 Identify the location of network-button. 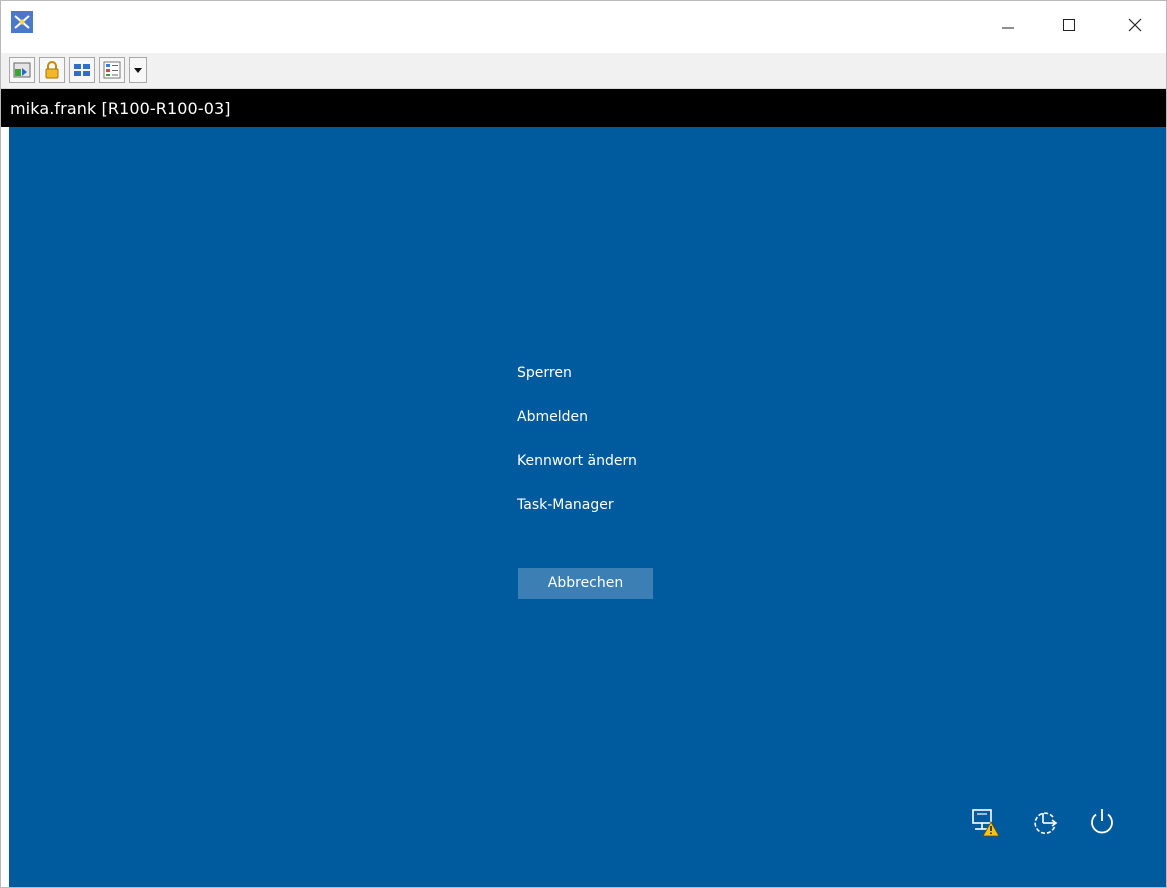
(986, 822).